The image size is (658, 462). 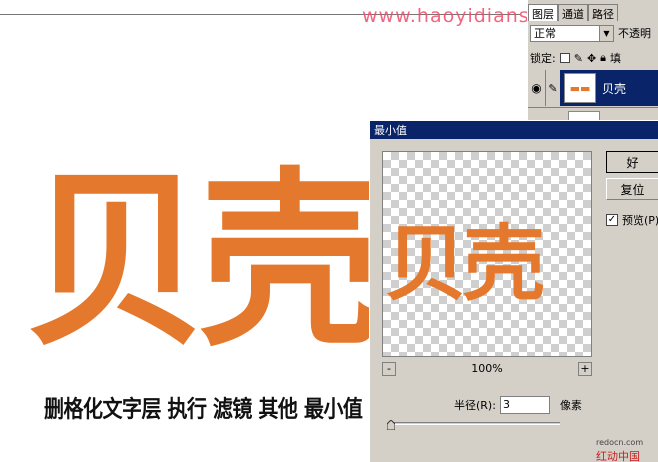 I want to click on move-lock-icon: ✥, so click(x=591, y=58).